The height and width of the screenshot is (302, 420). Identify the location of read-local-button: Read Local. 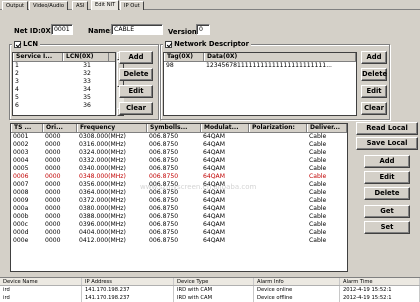
(387, 128).